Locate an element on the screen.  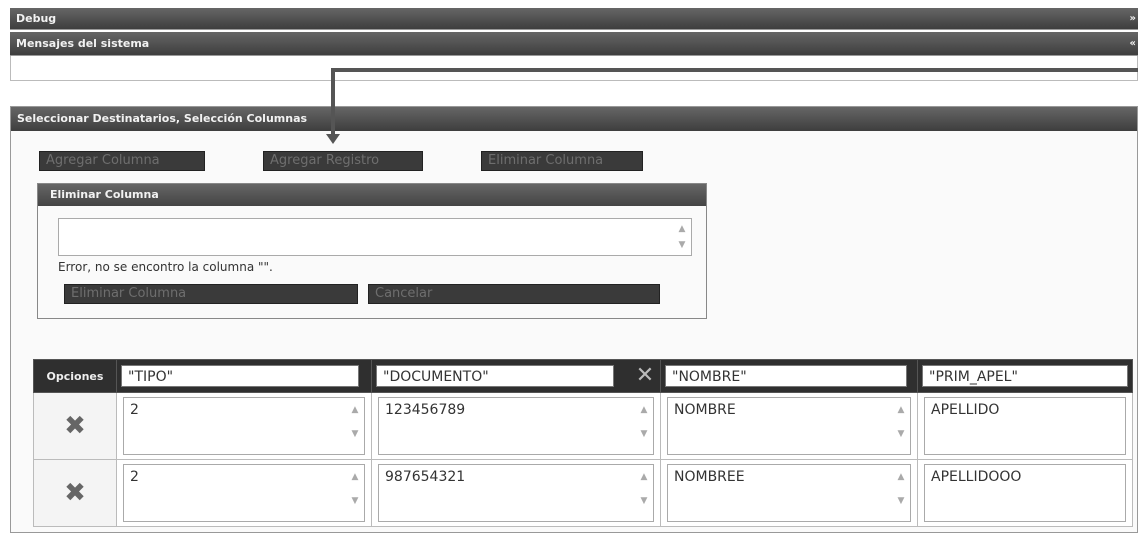
column-header-input: "TIPO" is located at coordinates (240, 376).